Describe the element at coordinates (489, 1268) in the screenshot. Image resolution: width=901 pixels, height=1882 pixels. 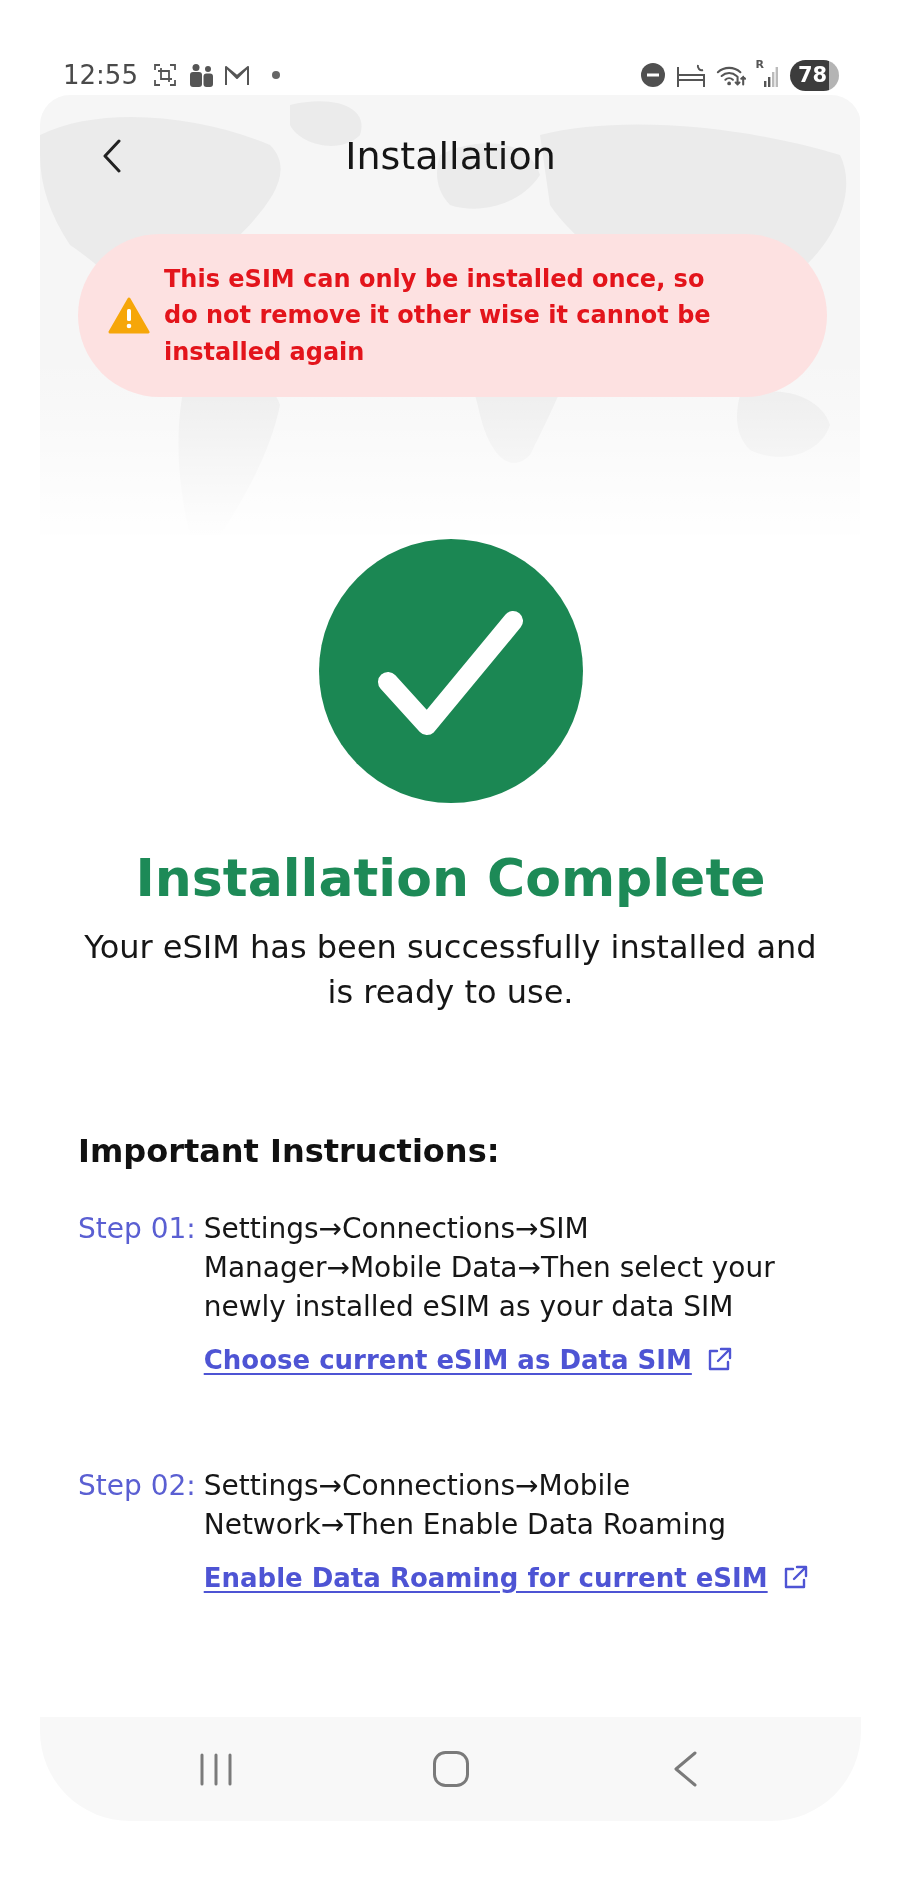
I see `step-text: Settings→Connections→SIM Manager→Mobile Data→Then select your newly installed eSIM as your data SIM` at that location.